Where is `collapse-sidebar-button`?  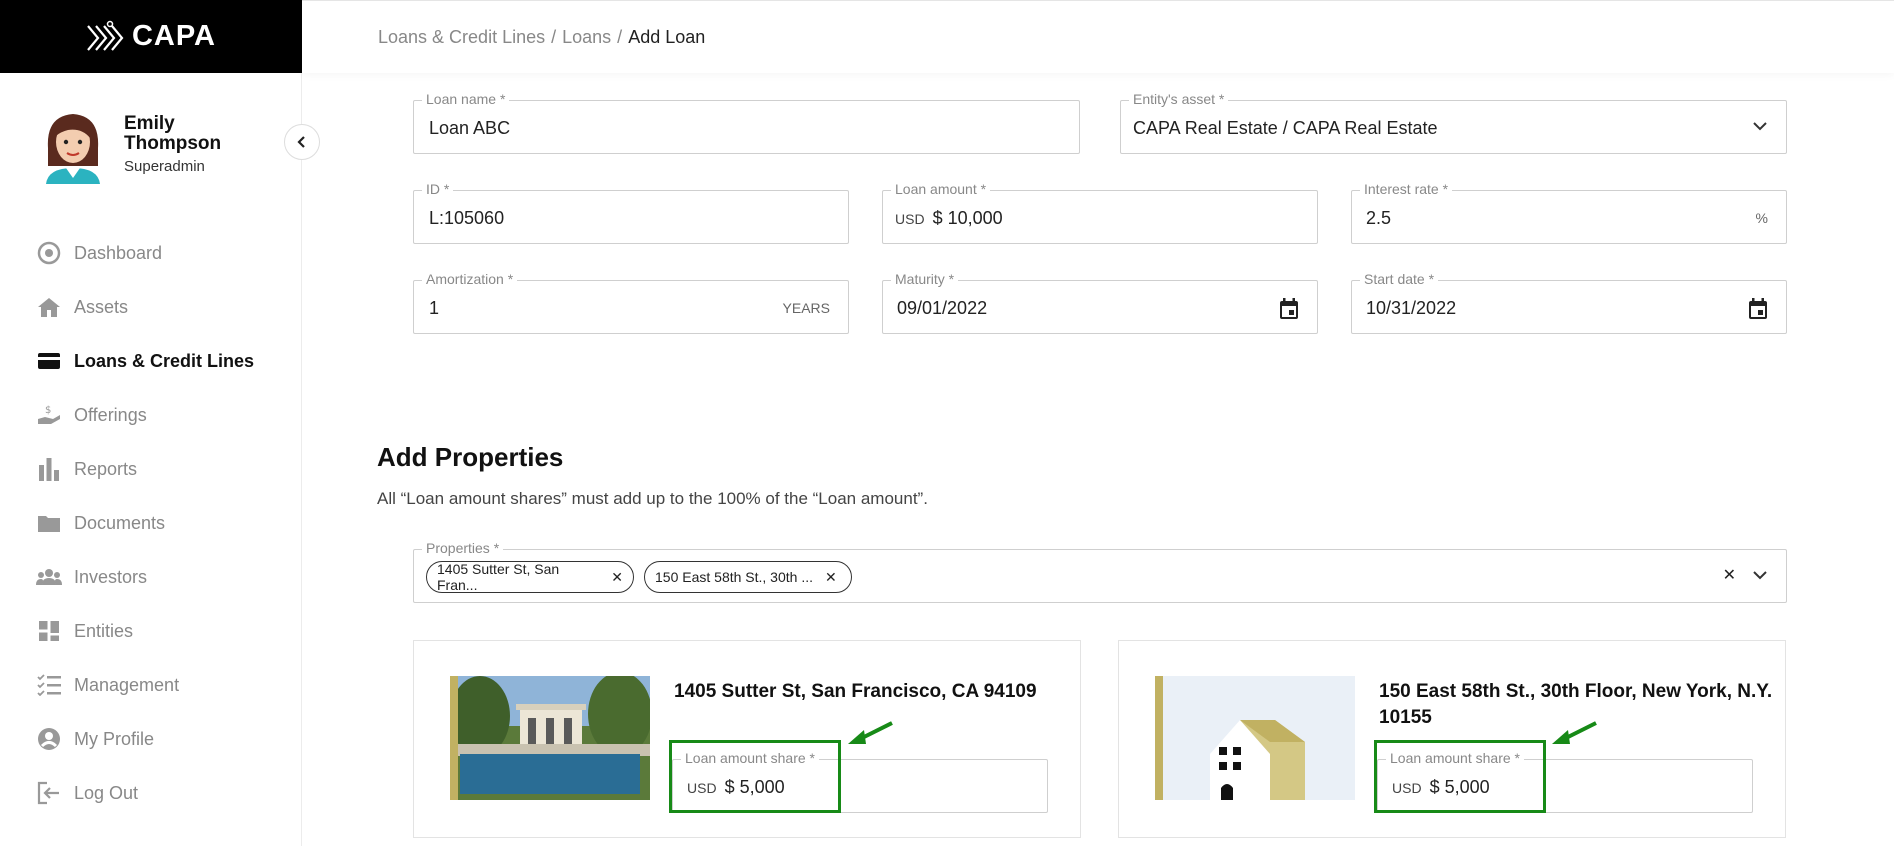 collapse-sidebar-button is located at coordinates (302, 142).